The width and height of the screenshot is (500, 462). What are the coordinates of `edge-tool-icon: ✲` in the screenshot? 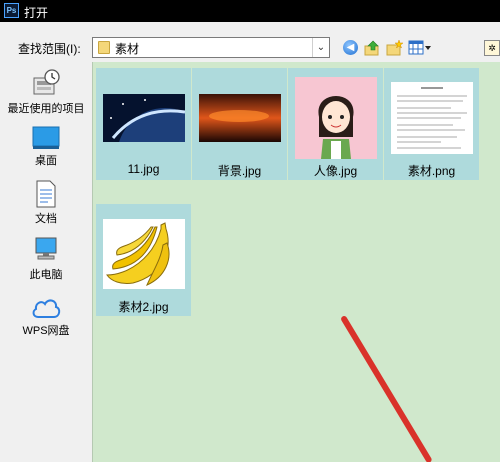 It's located at (492, 48).